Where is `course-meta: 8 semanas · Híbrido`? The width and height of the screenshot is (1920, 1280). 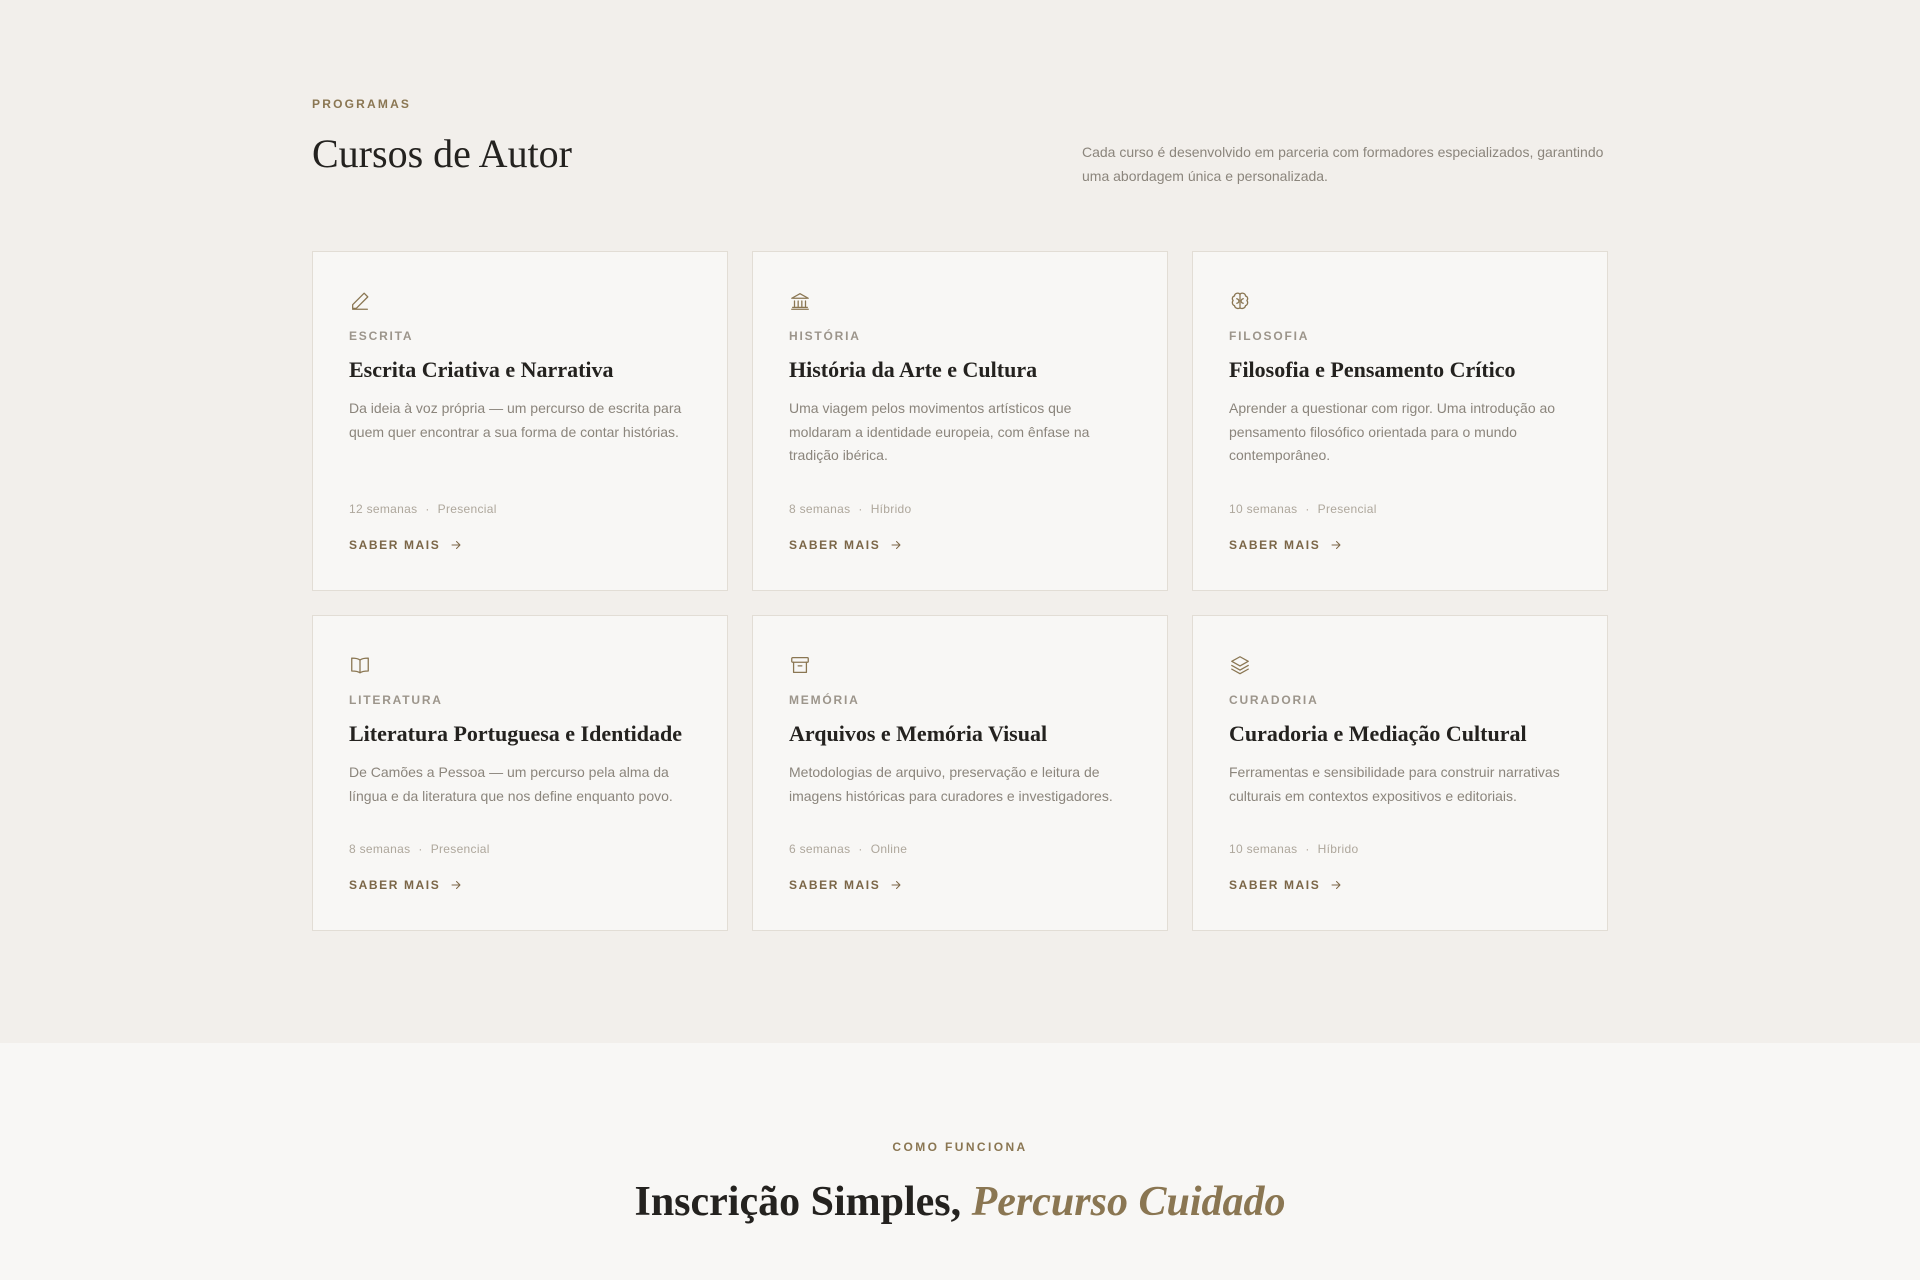 course-meta: 8 semanas · Híbrido is located at coordinates (850, 509).